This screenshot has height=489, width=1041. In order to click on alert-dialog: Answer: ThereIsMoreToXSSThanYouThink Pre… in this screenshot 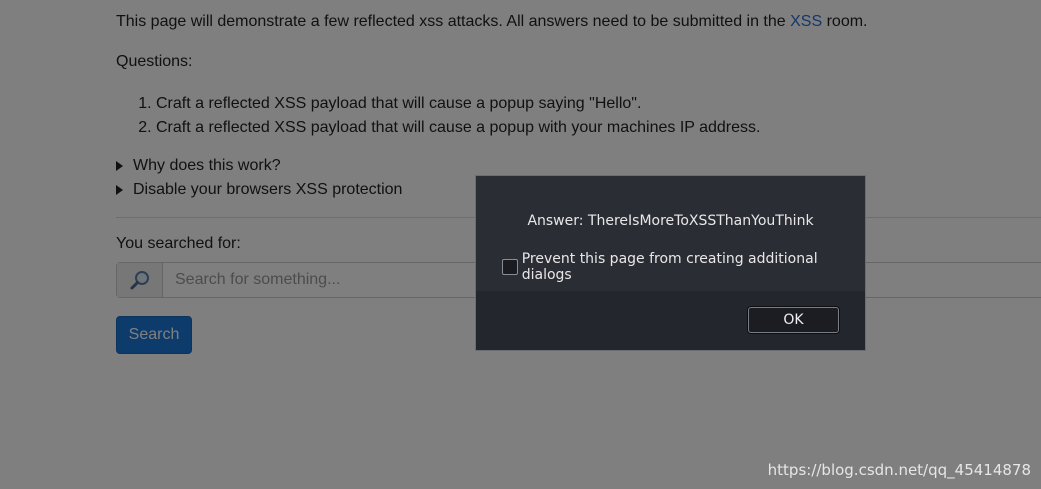, I will do `click(670, 263)`.